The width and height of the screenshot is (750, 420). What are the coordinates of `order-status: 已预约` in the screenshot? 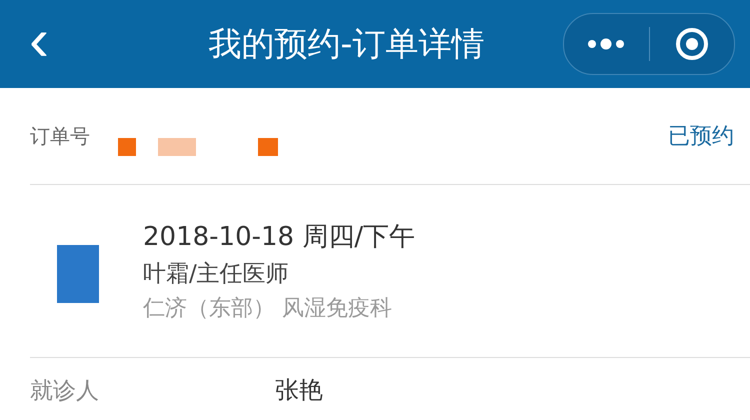 It's located at (701, 137).